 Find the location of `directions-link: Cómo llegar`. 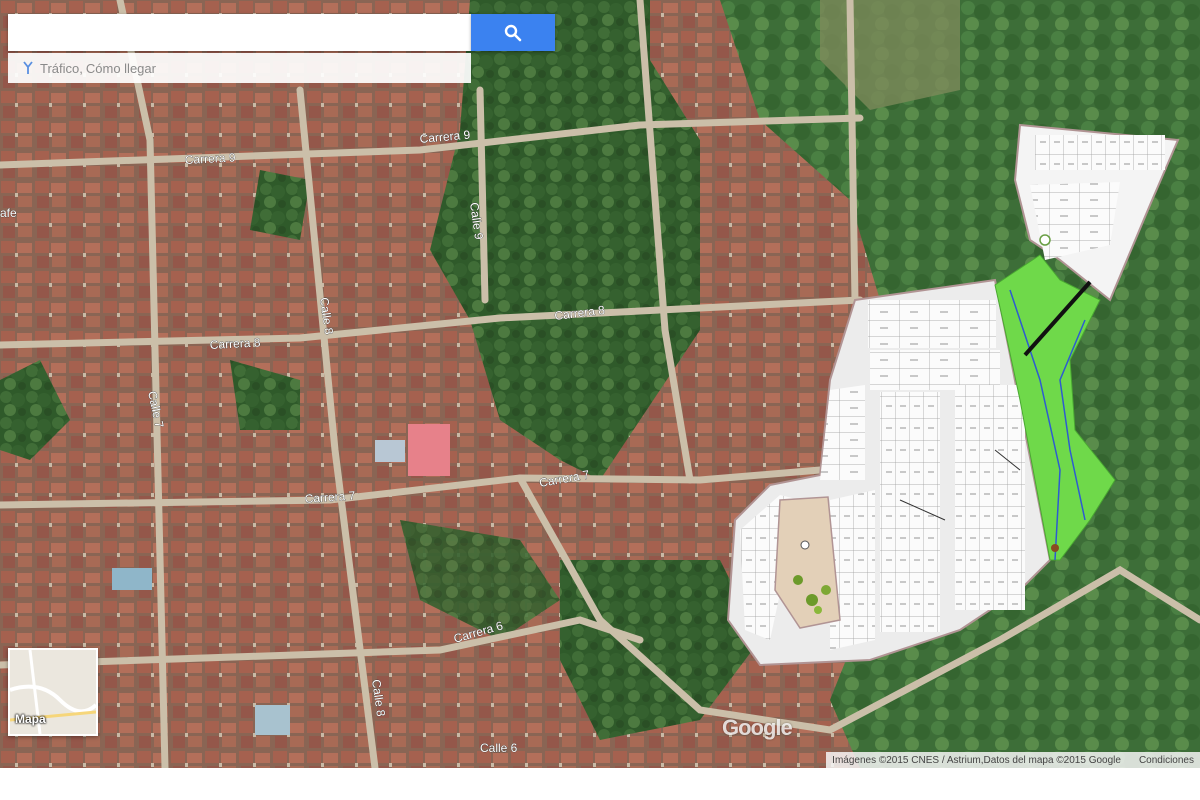

directions-link: Cómo llegar is located at coordinates (121, 68).